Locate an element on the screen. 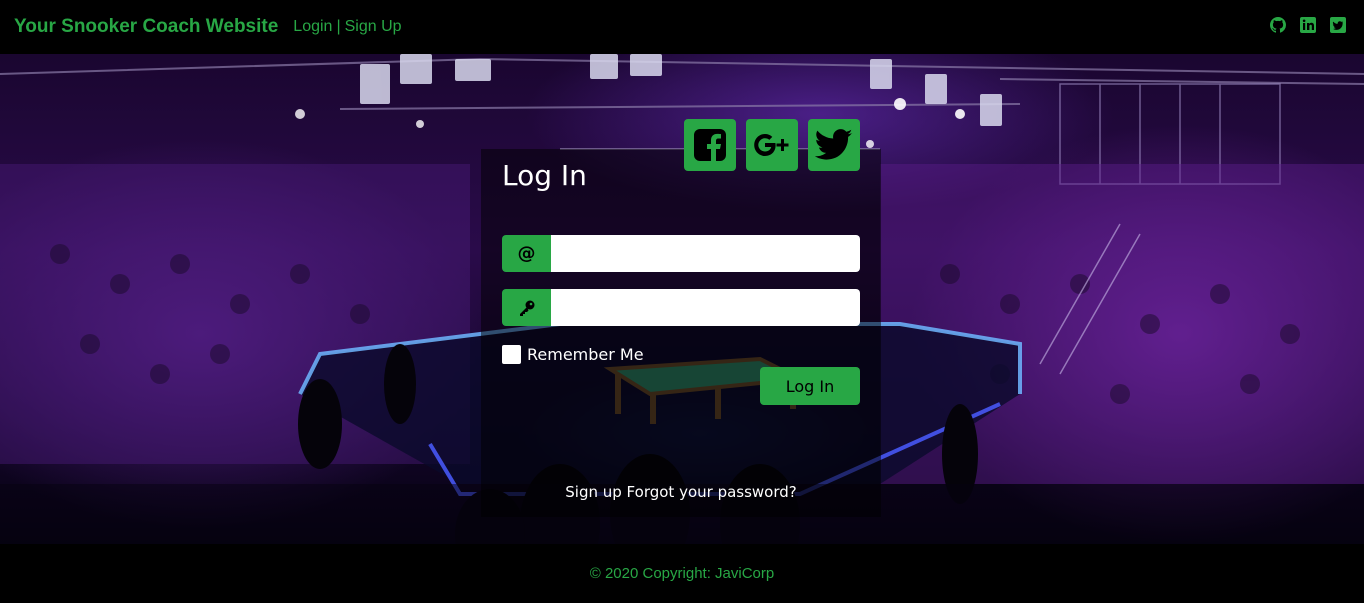  twitter-button is located at coordinates (834, 145).